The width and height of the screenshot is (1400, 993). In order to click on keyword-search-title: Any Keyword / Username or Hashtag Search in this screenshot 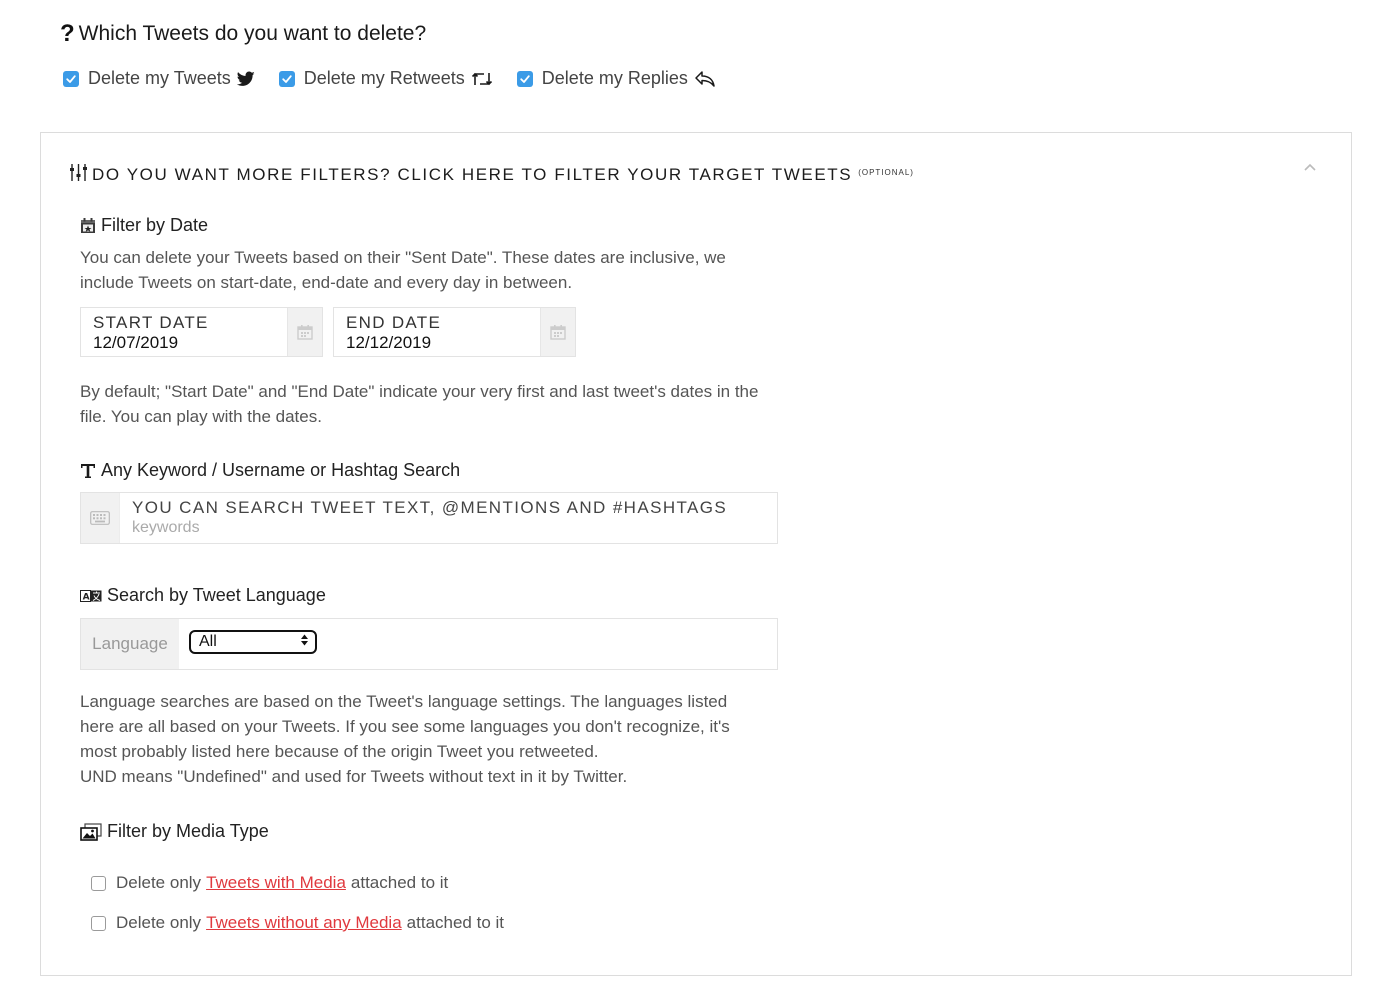, I will do `click(270, 470)`.